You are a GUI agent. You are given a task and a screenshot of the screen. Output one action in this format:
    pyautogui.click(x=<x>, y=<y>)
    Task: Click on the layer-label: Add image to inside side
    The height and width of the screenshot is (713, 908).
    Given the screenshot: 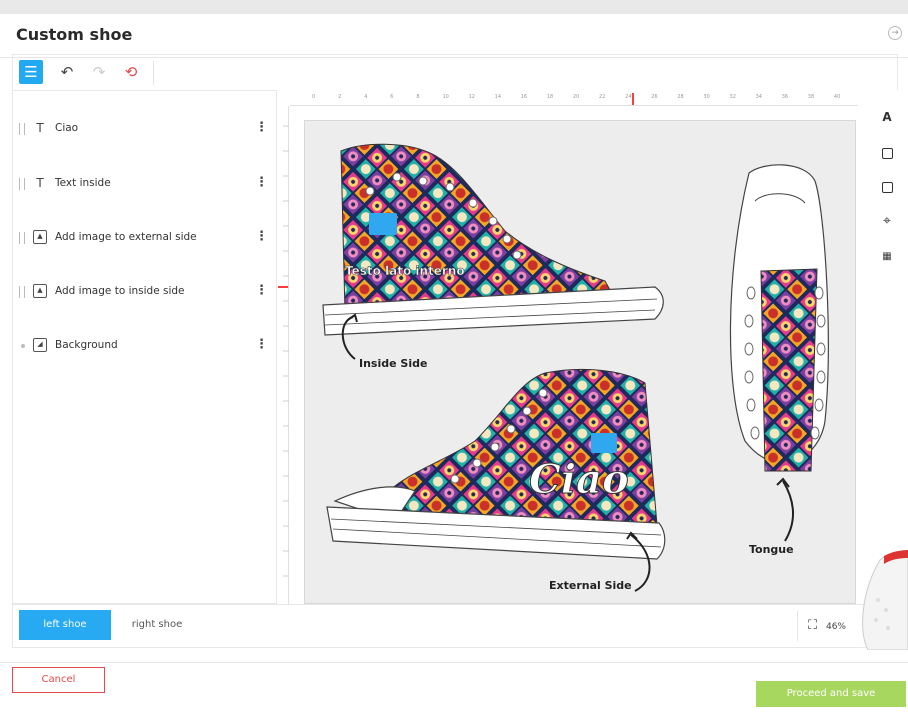 What is the action you would take?
    pyautogui.click(x=120, y=291)
    